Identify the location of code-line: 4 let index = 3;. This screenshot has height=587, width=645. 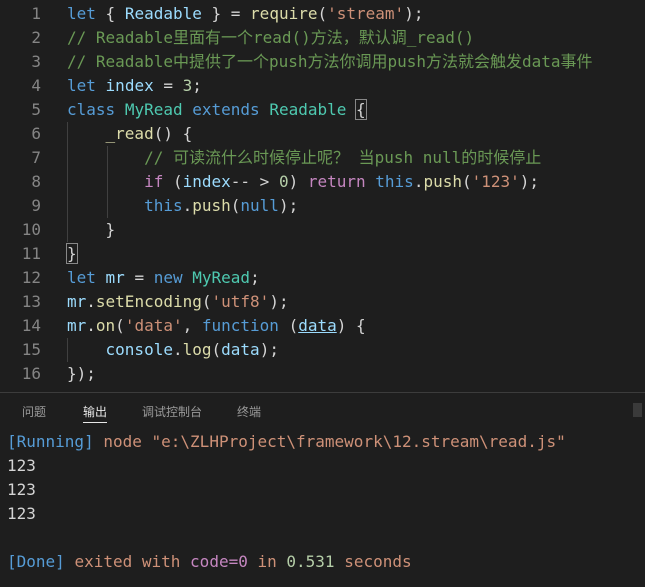
(322, 86).